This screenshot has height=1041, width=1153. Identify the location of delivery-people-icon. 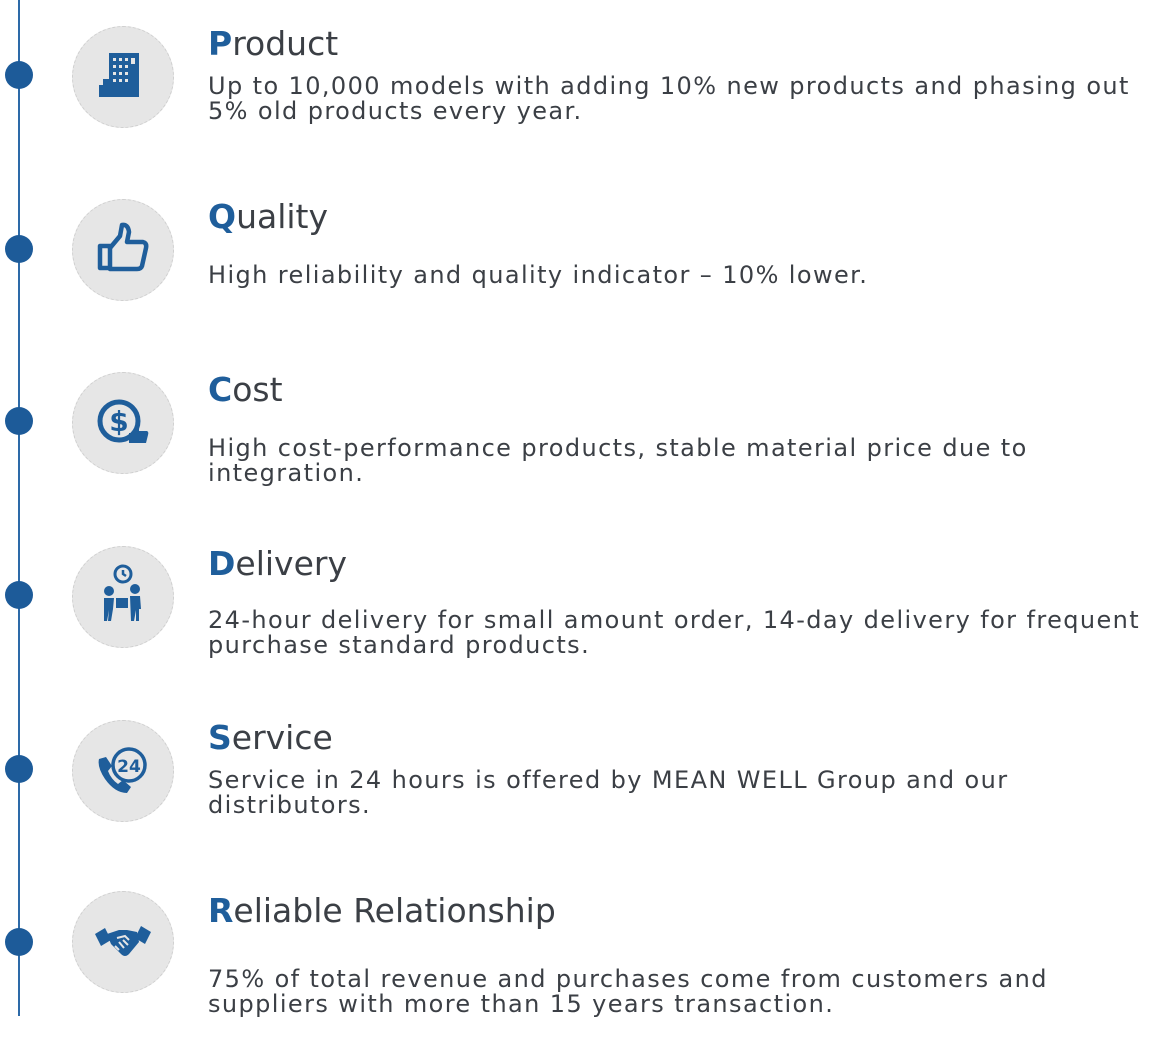
(123, 597).